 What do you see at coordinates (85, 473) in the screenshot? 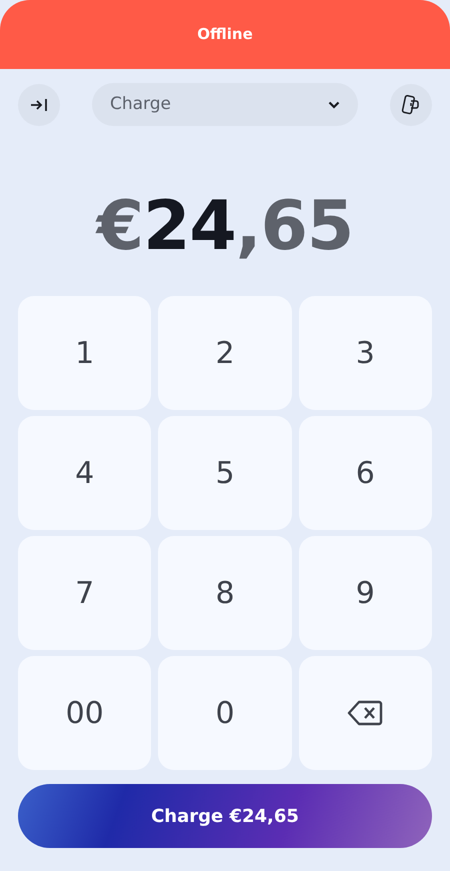
I see `keypad-key: 4` at bounding box center [85, 473].